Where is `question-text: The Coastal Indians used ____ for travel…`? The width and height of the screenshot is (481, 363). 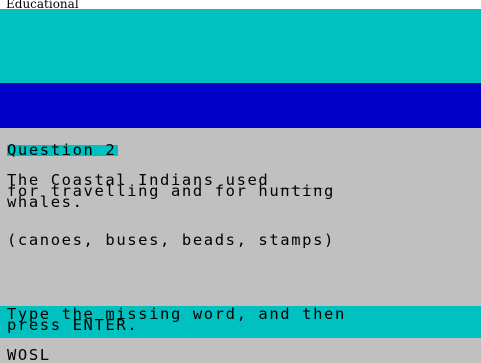 question-text: The Coastal Indians used ____ for travel… is located at coordinates (171, 191).